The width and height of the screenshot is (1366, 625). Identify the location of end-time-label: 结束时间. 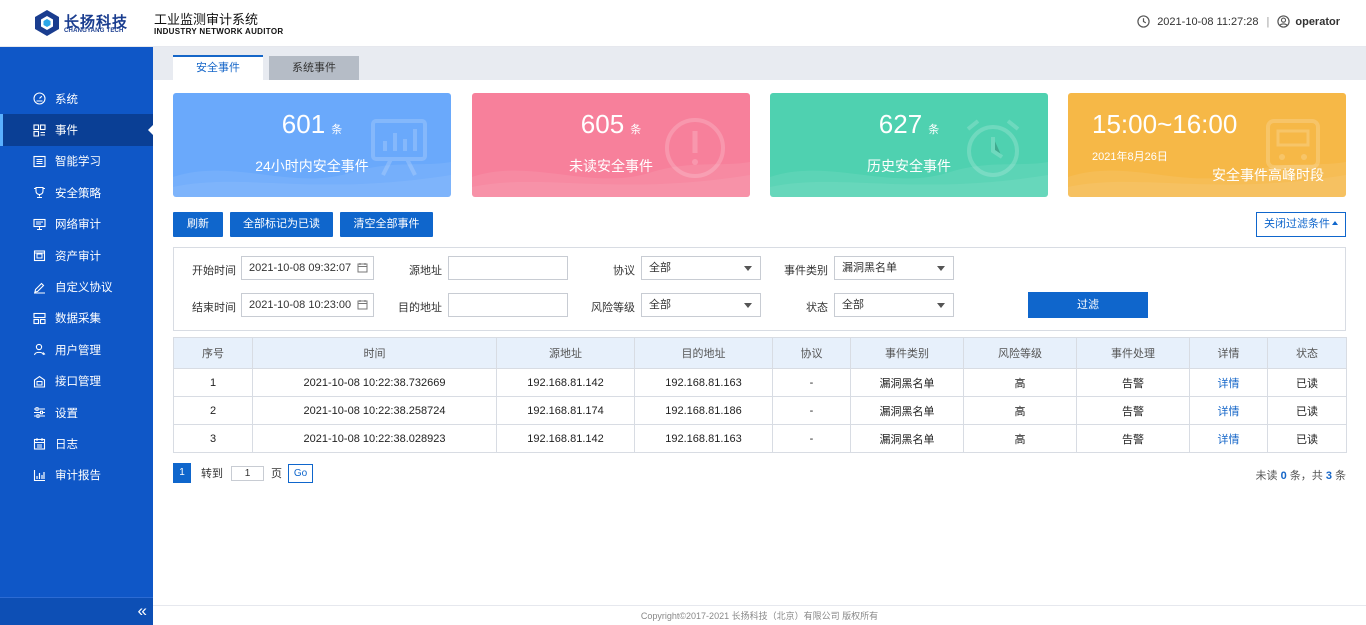
(214, 308).